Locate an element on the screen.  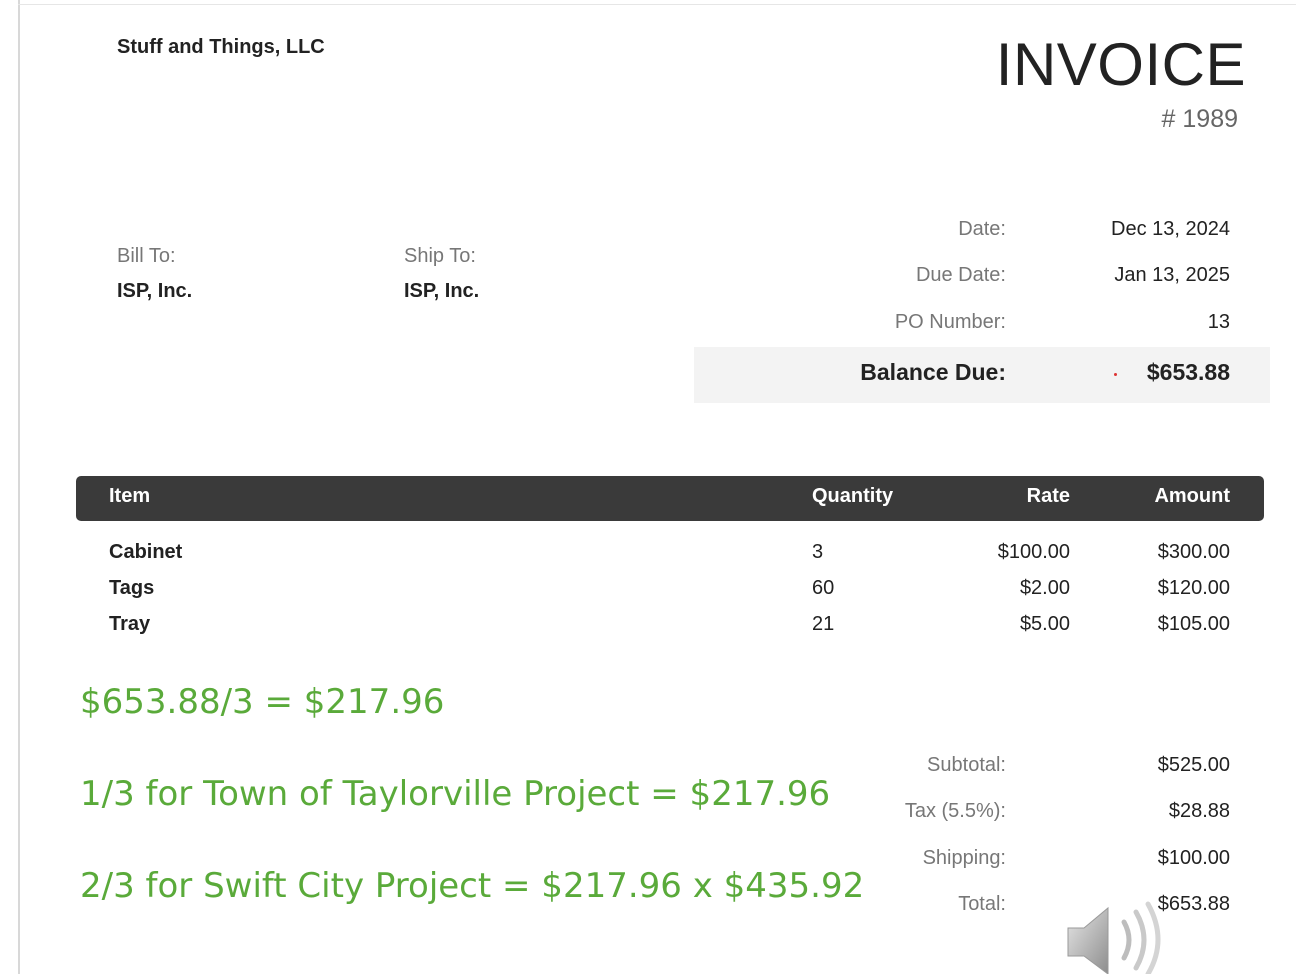
invoice-title: INVOICE is located at coordinates (1120, 64).